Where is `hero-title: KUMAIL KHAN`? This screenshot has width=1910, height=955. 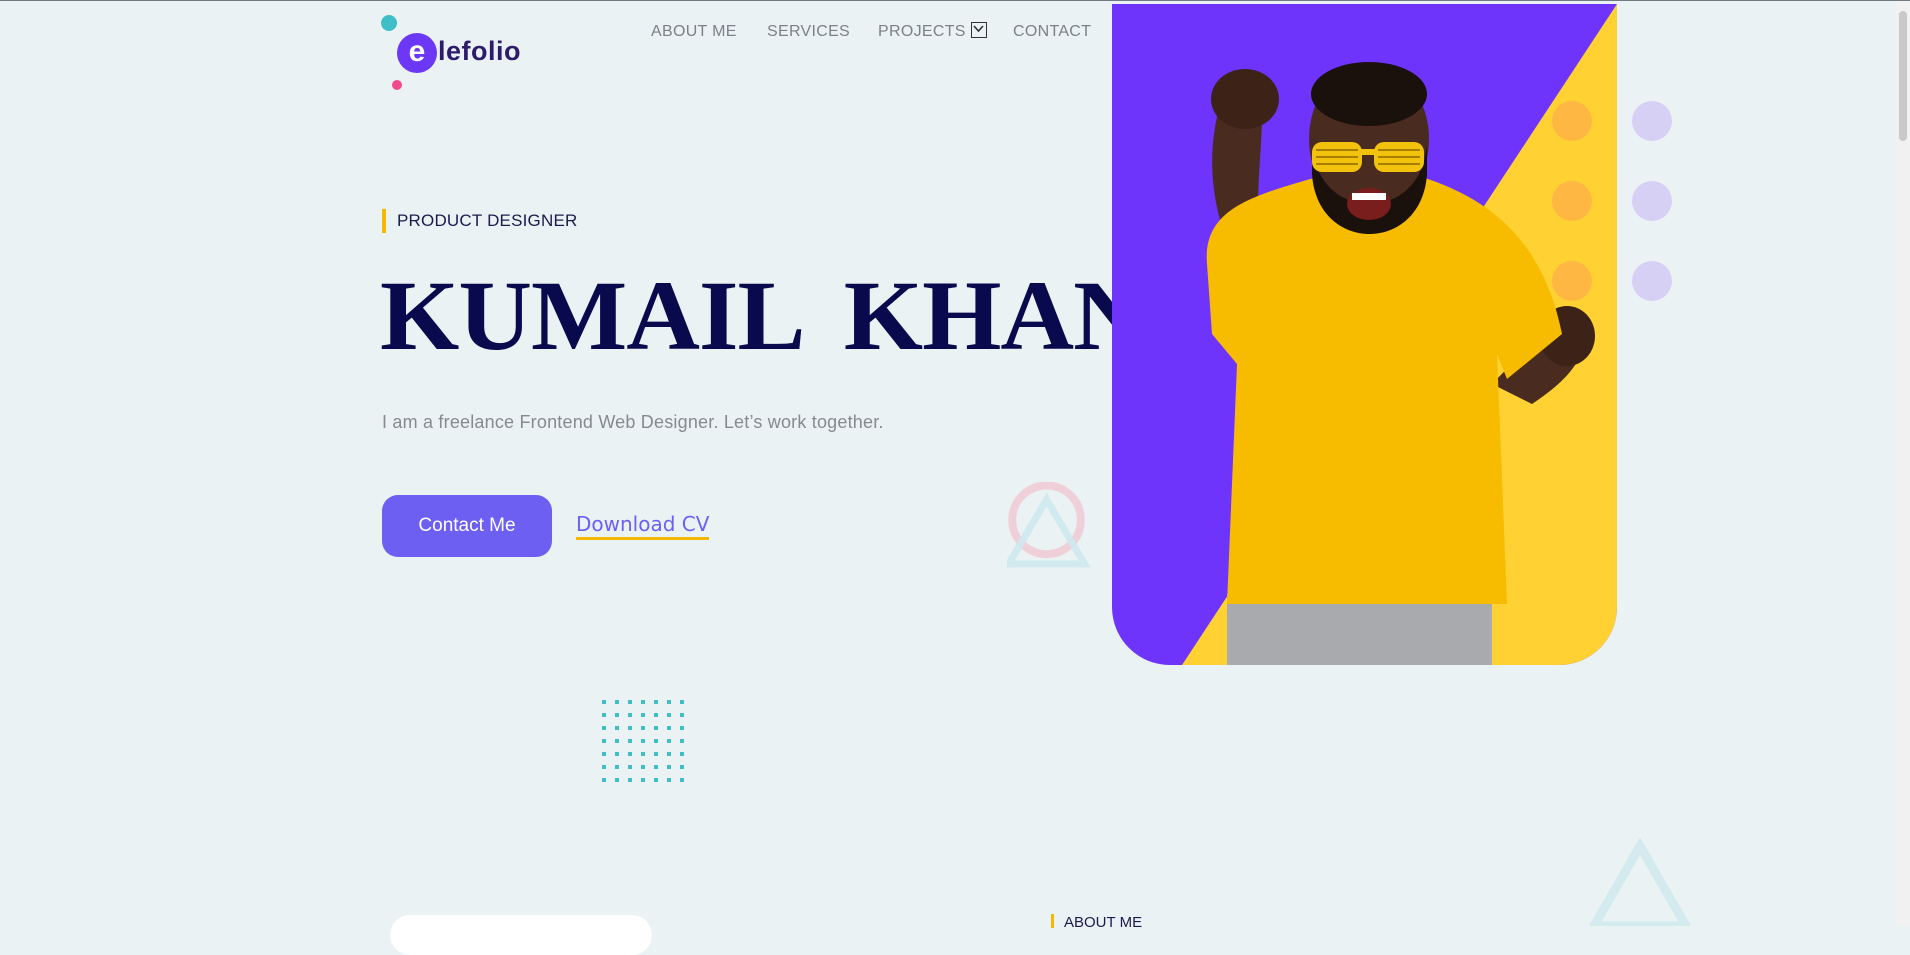
hero-title: KUMAIL KHAN is located at coordinates (763, 315).